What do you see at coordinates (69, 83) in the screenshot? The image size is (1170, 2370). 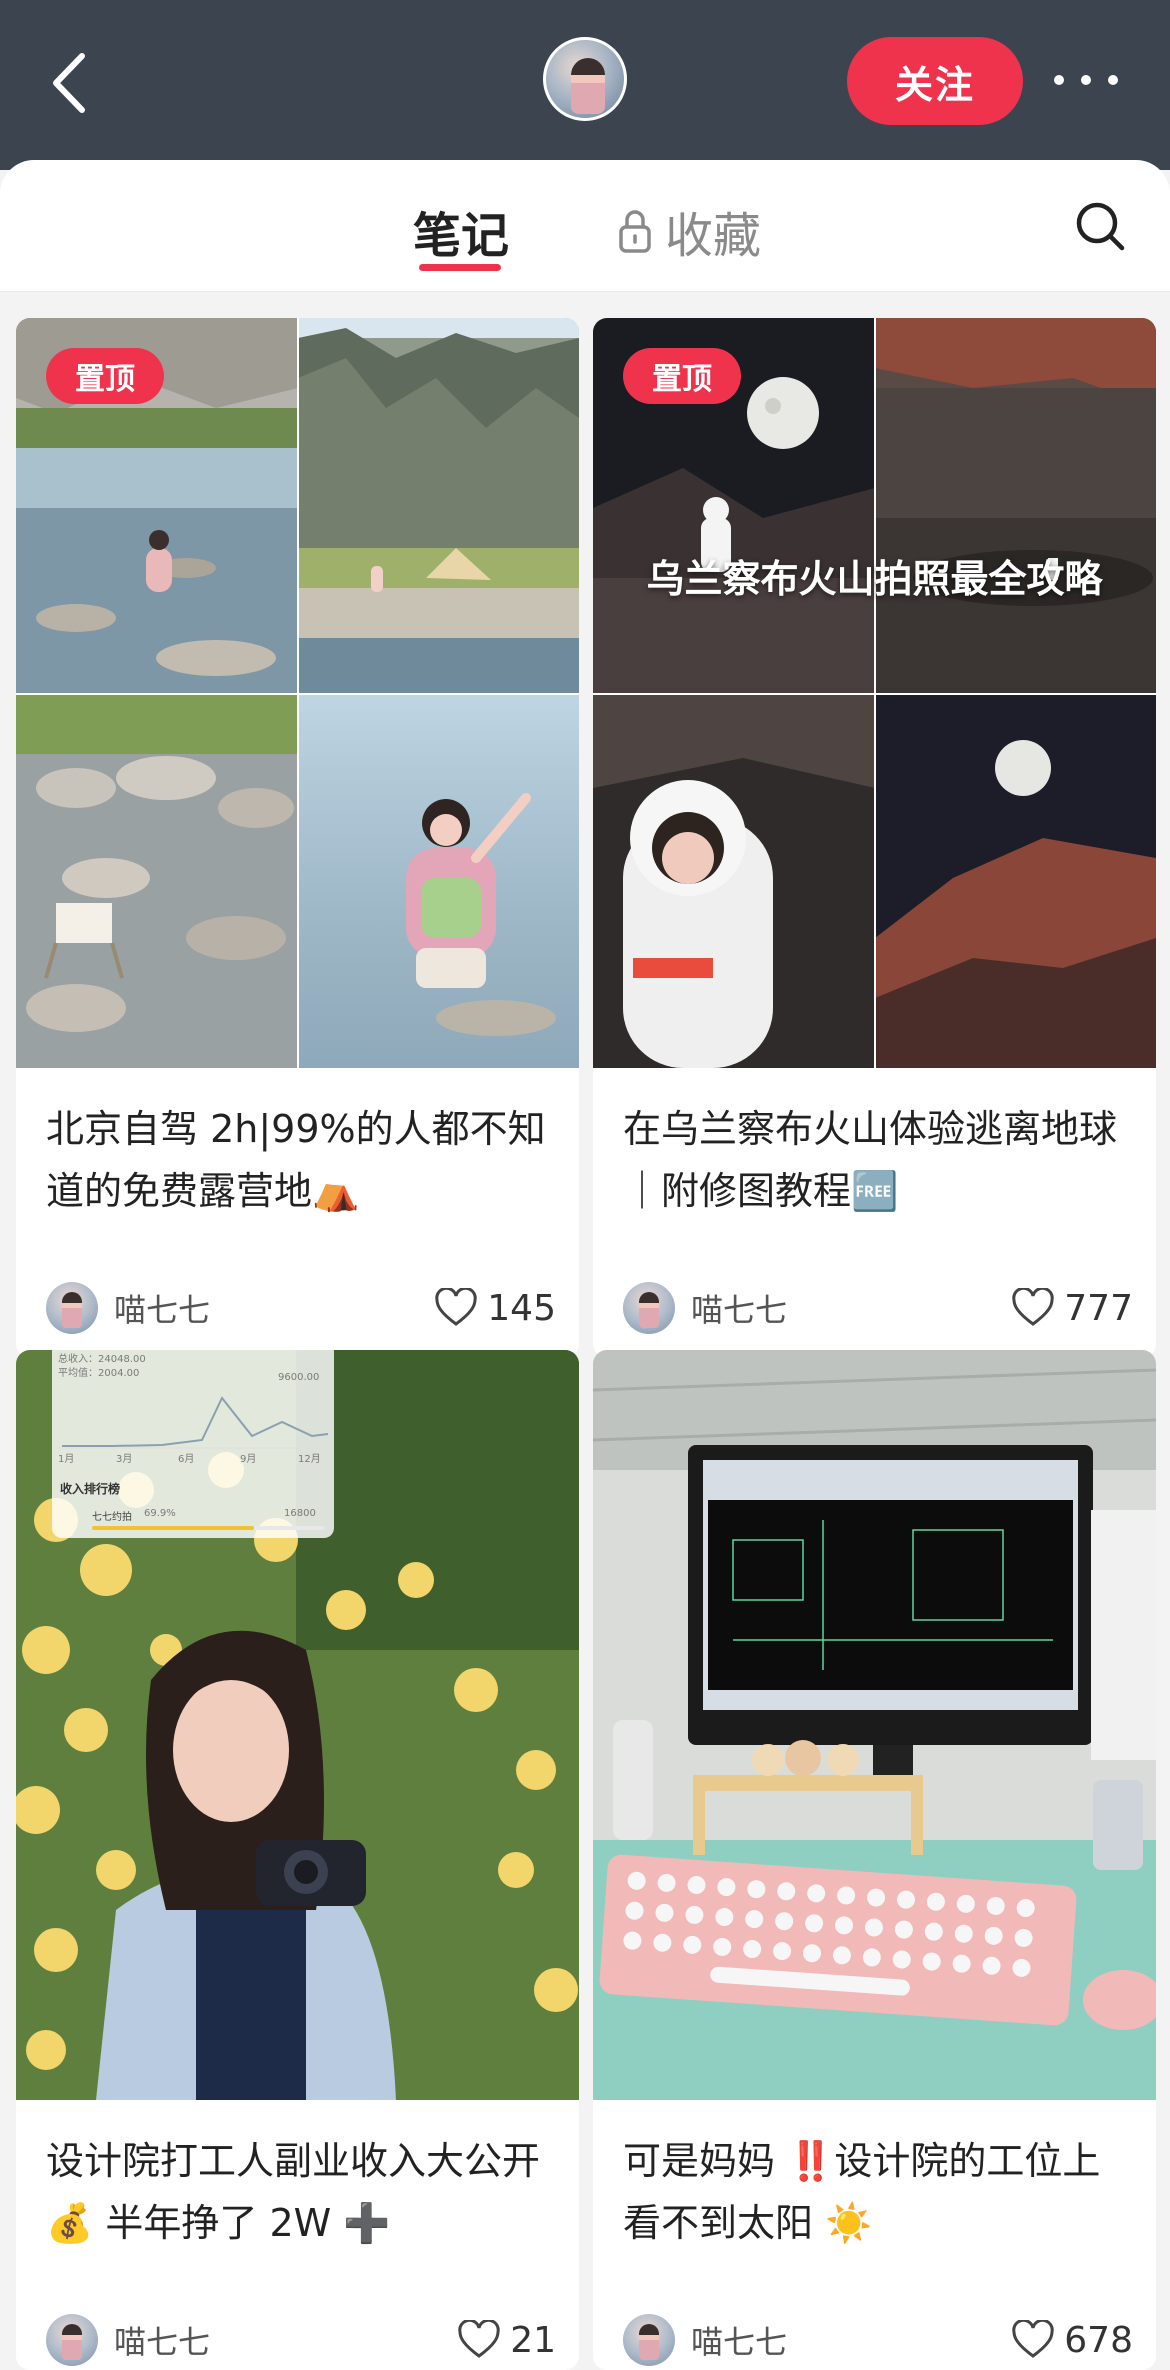 I see `chevron-left-icon` at bounding box center [69, 83].